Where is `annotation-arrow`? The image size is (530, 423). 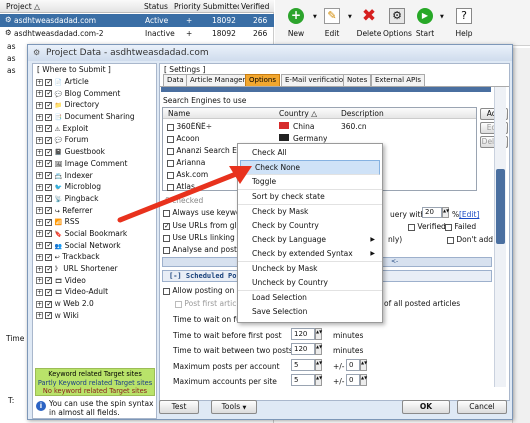
annotation-arrow is located at coordinates (184, 194).